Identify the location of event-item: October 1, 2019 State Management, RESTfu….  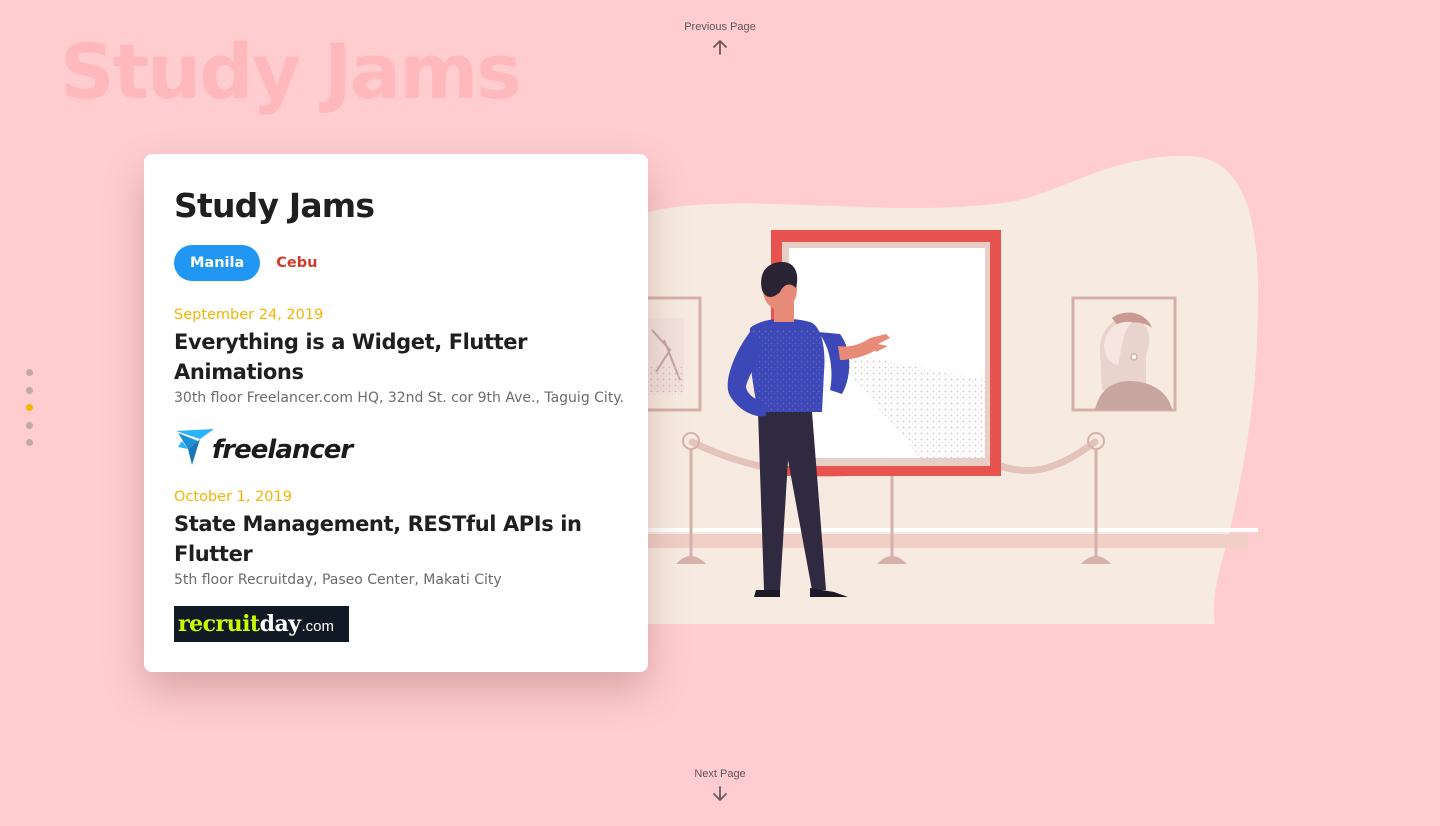
(396, 565).